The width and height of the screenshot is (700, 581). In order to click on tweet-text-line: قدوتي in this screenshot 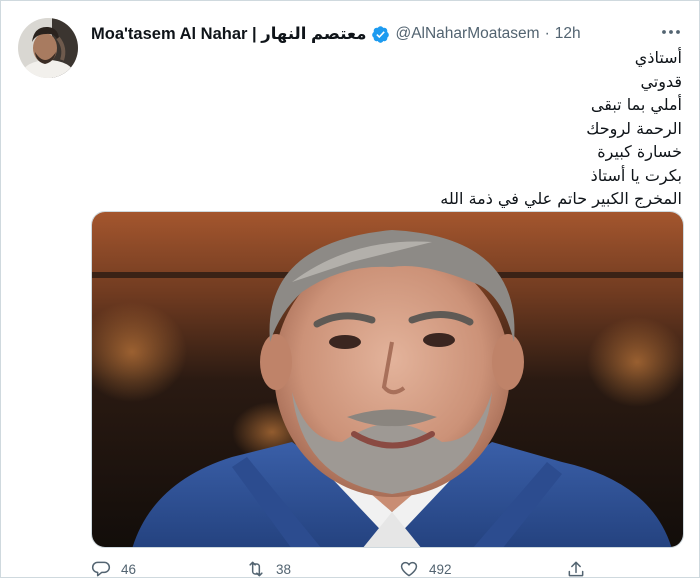, I will do `click(661, 81)`.